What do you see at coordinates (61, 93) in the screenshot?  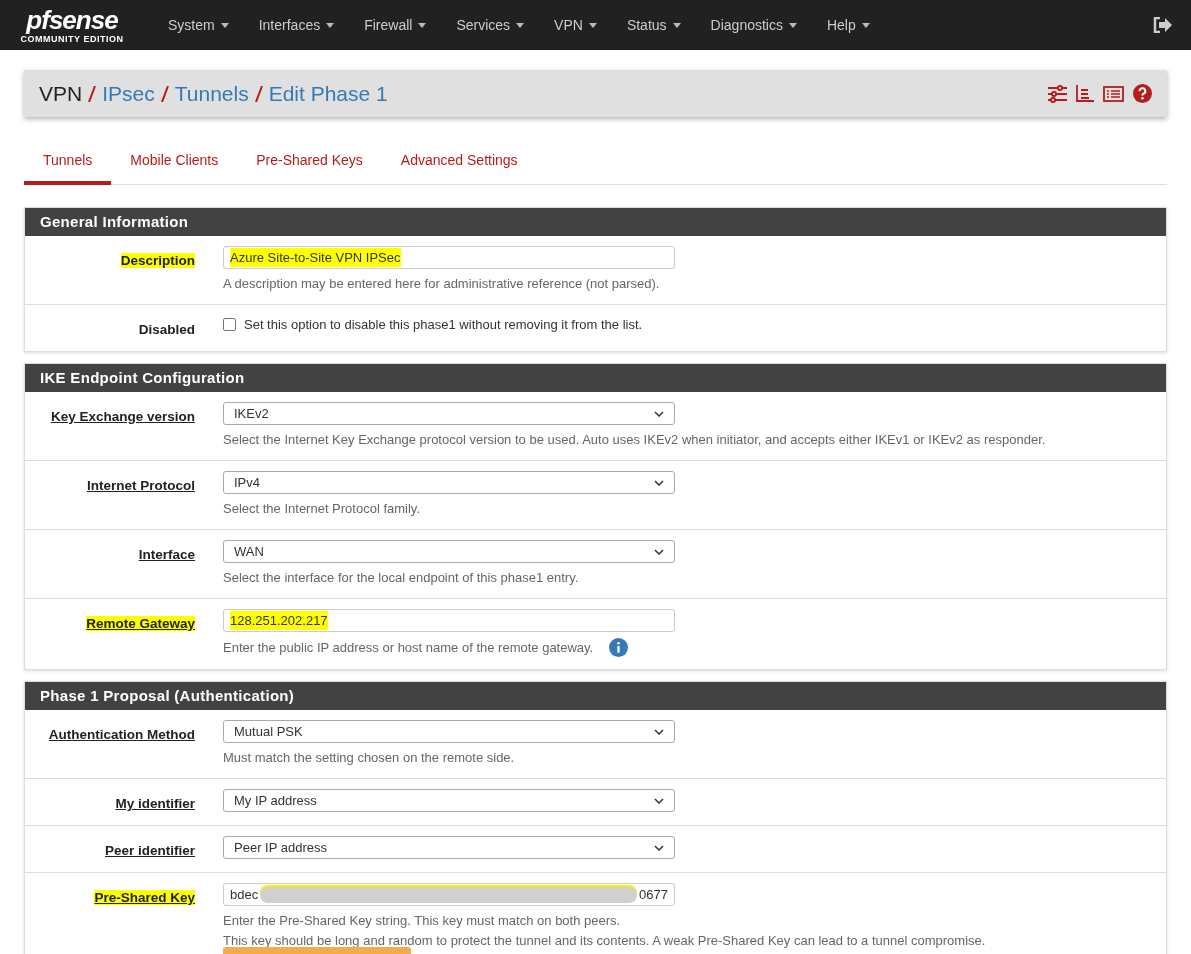 I see `breadcrumb-item: VPN` at bounding box center [61, 93].